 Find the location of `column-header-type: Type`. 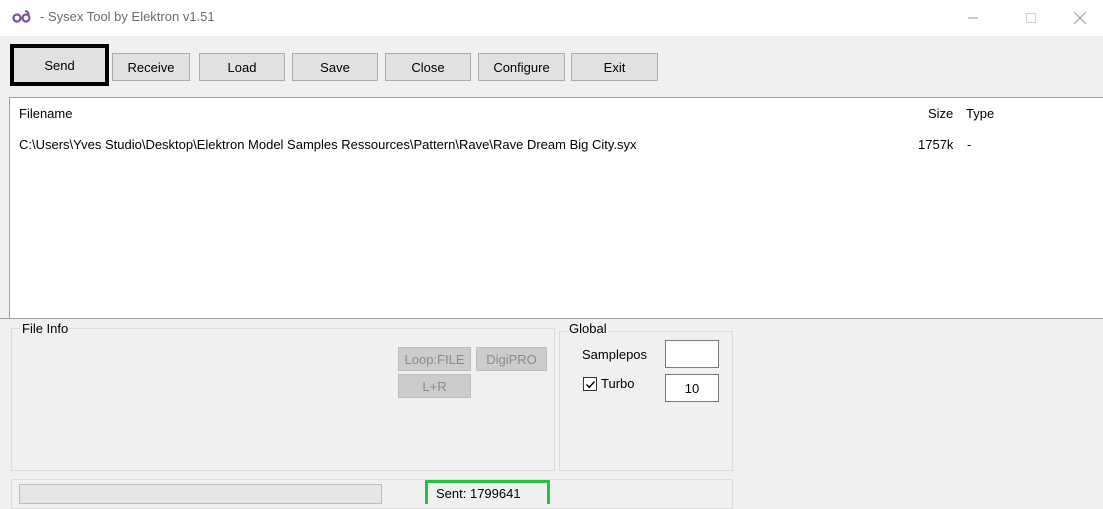

column-header-type: Type is located at coordinates (980, 113).